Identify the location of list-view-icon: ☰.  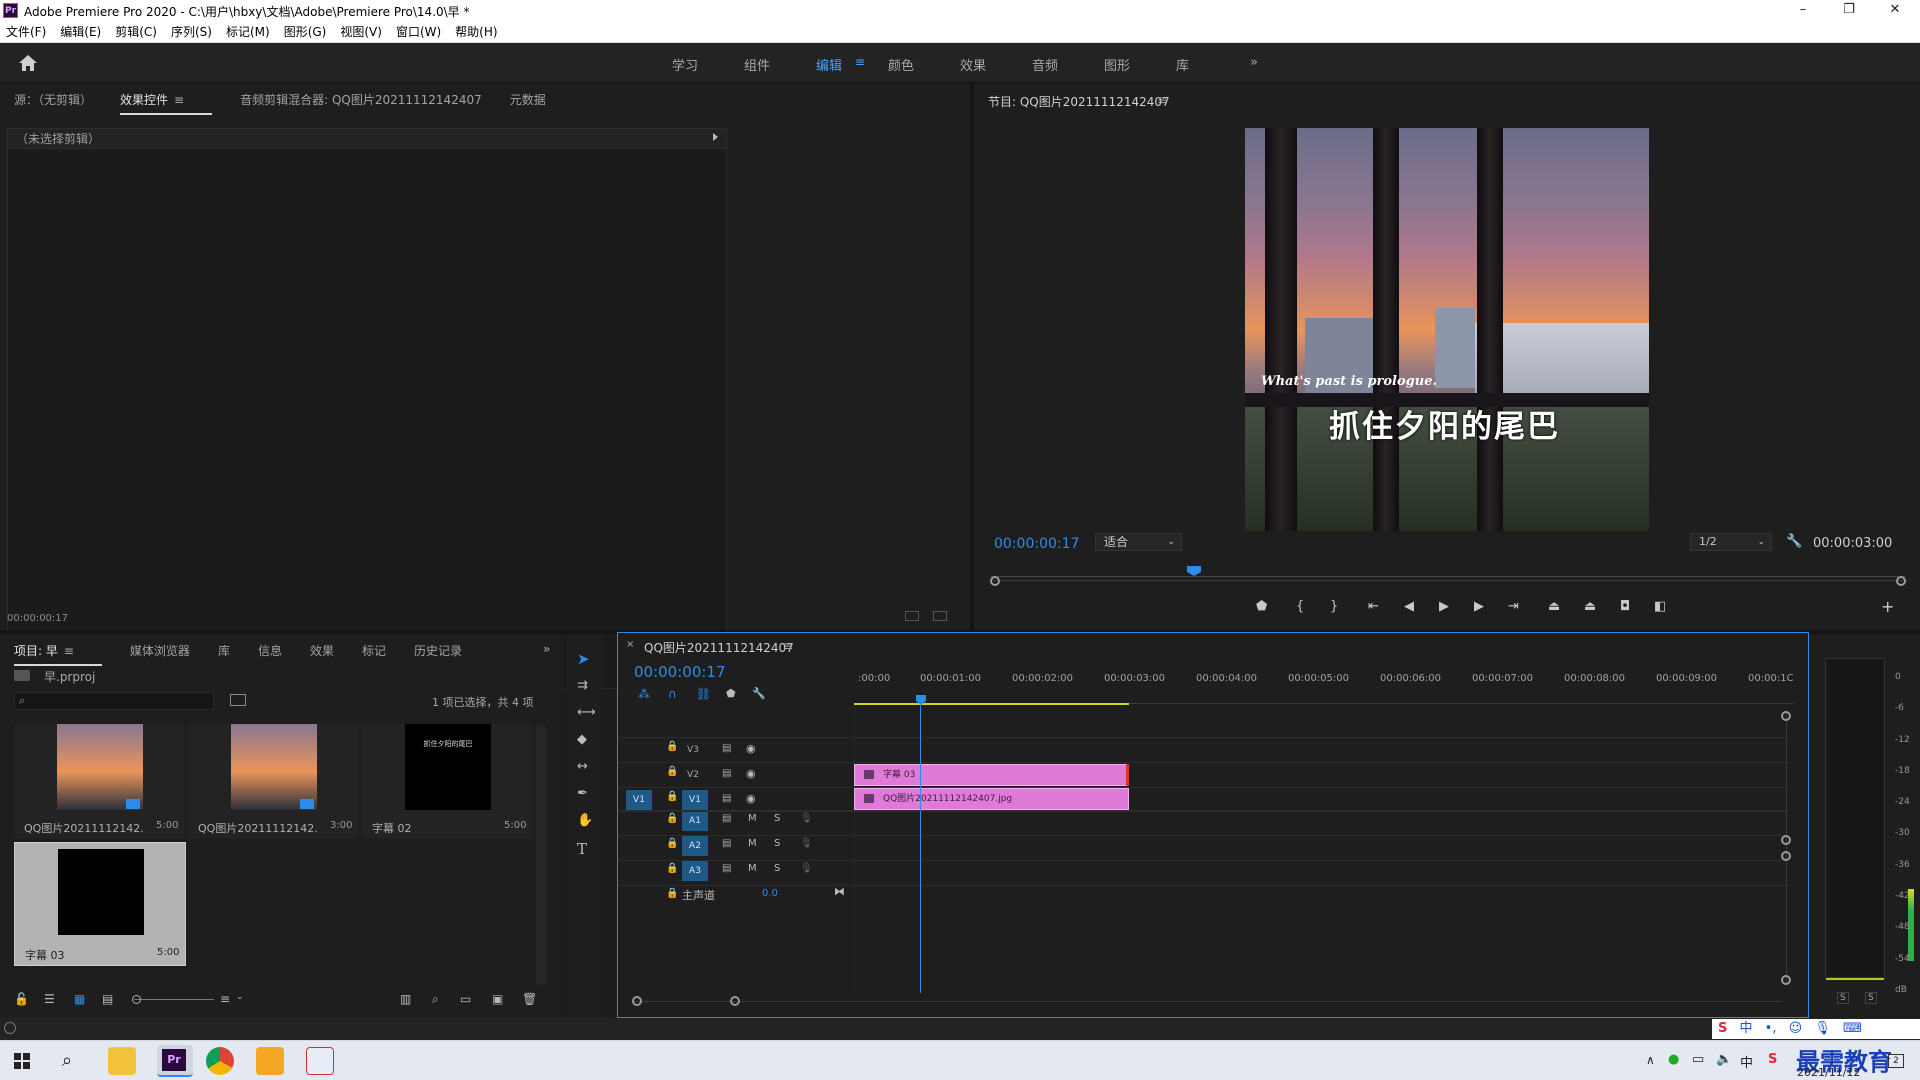
(49, 999).